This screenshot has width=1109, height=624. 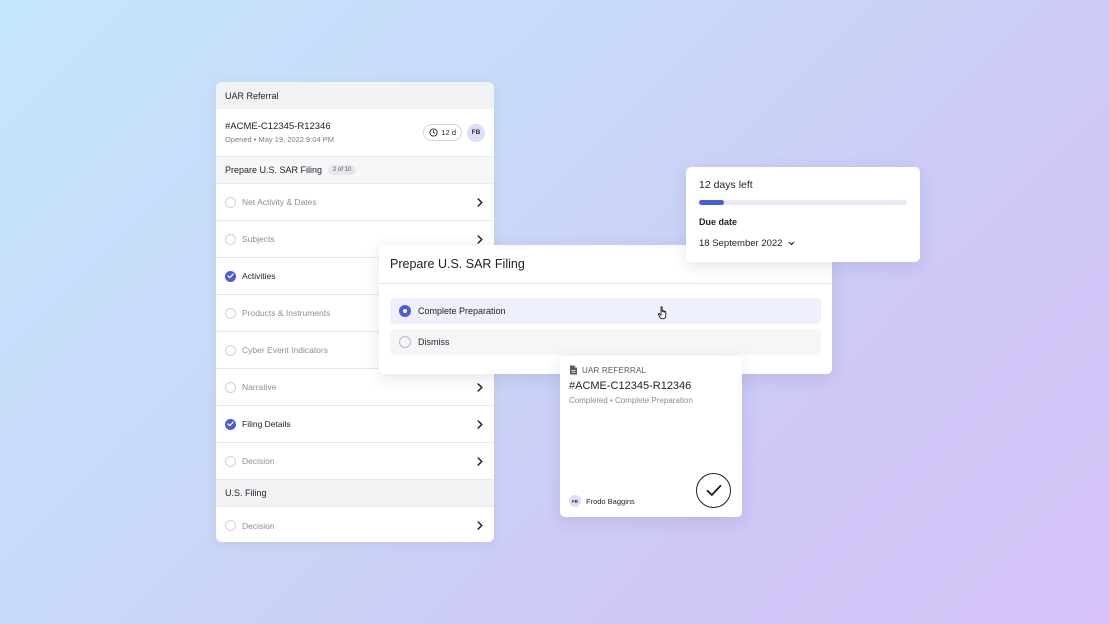 What do you see at coordinates (246, 493) in the screenshot?
I see `section-title: U.S. Filing` at bounding box center [246, 493].